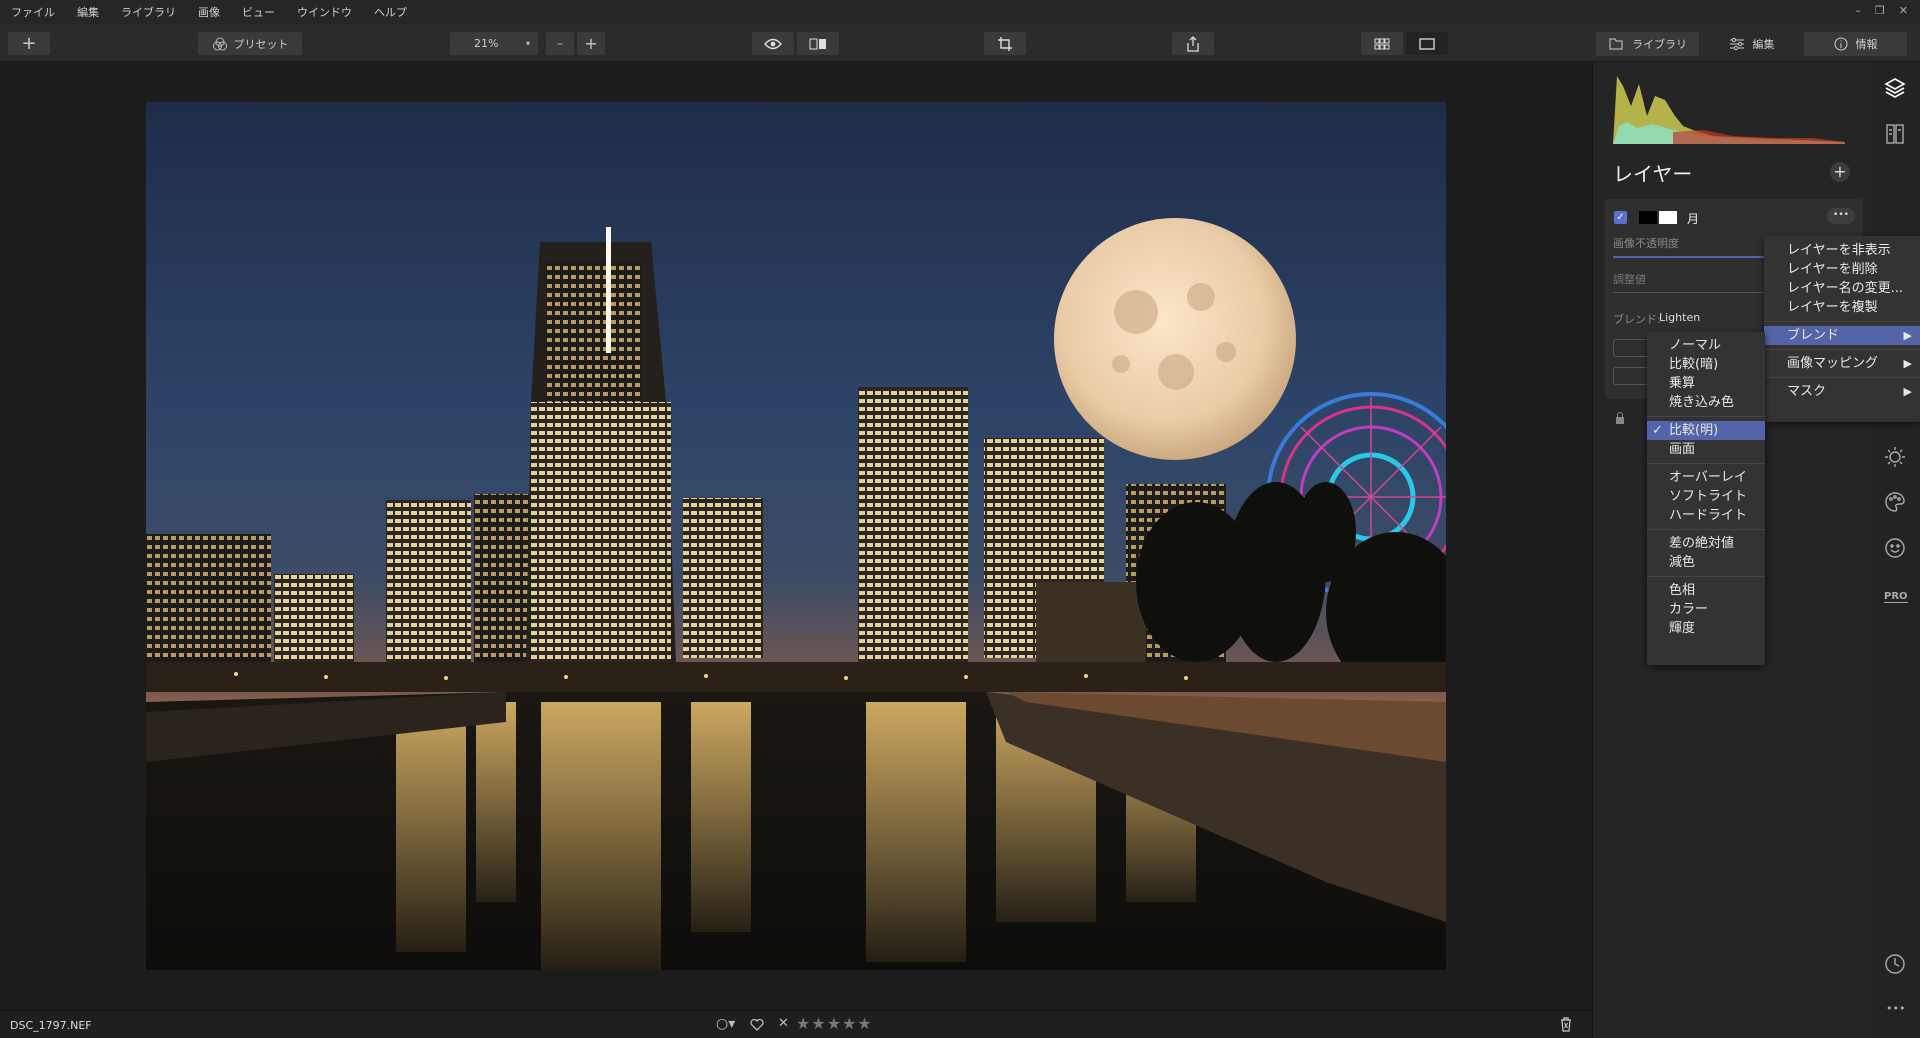  I want to click on share-button, so click(1193, 43).